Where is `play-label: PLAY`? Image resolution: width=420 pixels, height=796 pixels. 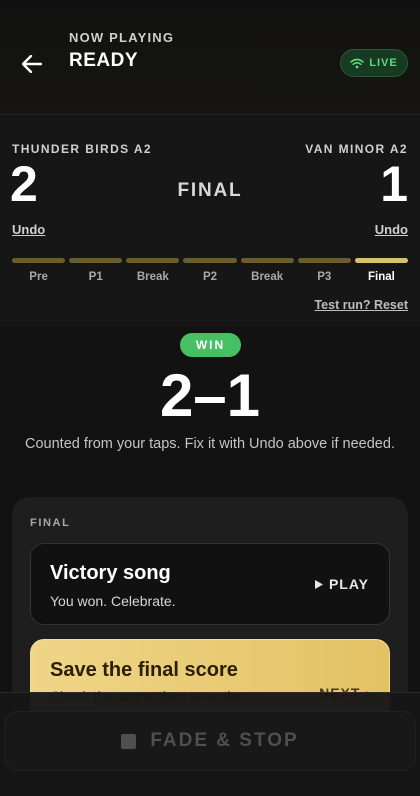
play-label: PLAY is located at coordinates (348, 584).